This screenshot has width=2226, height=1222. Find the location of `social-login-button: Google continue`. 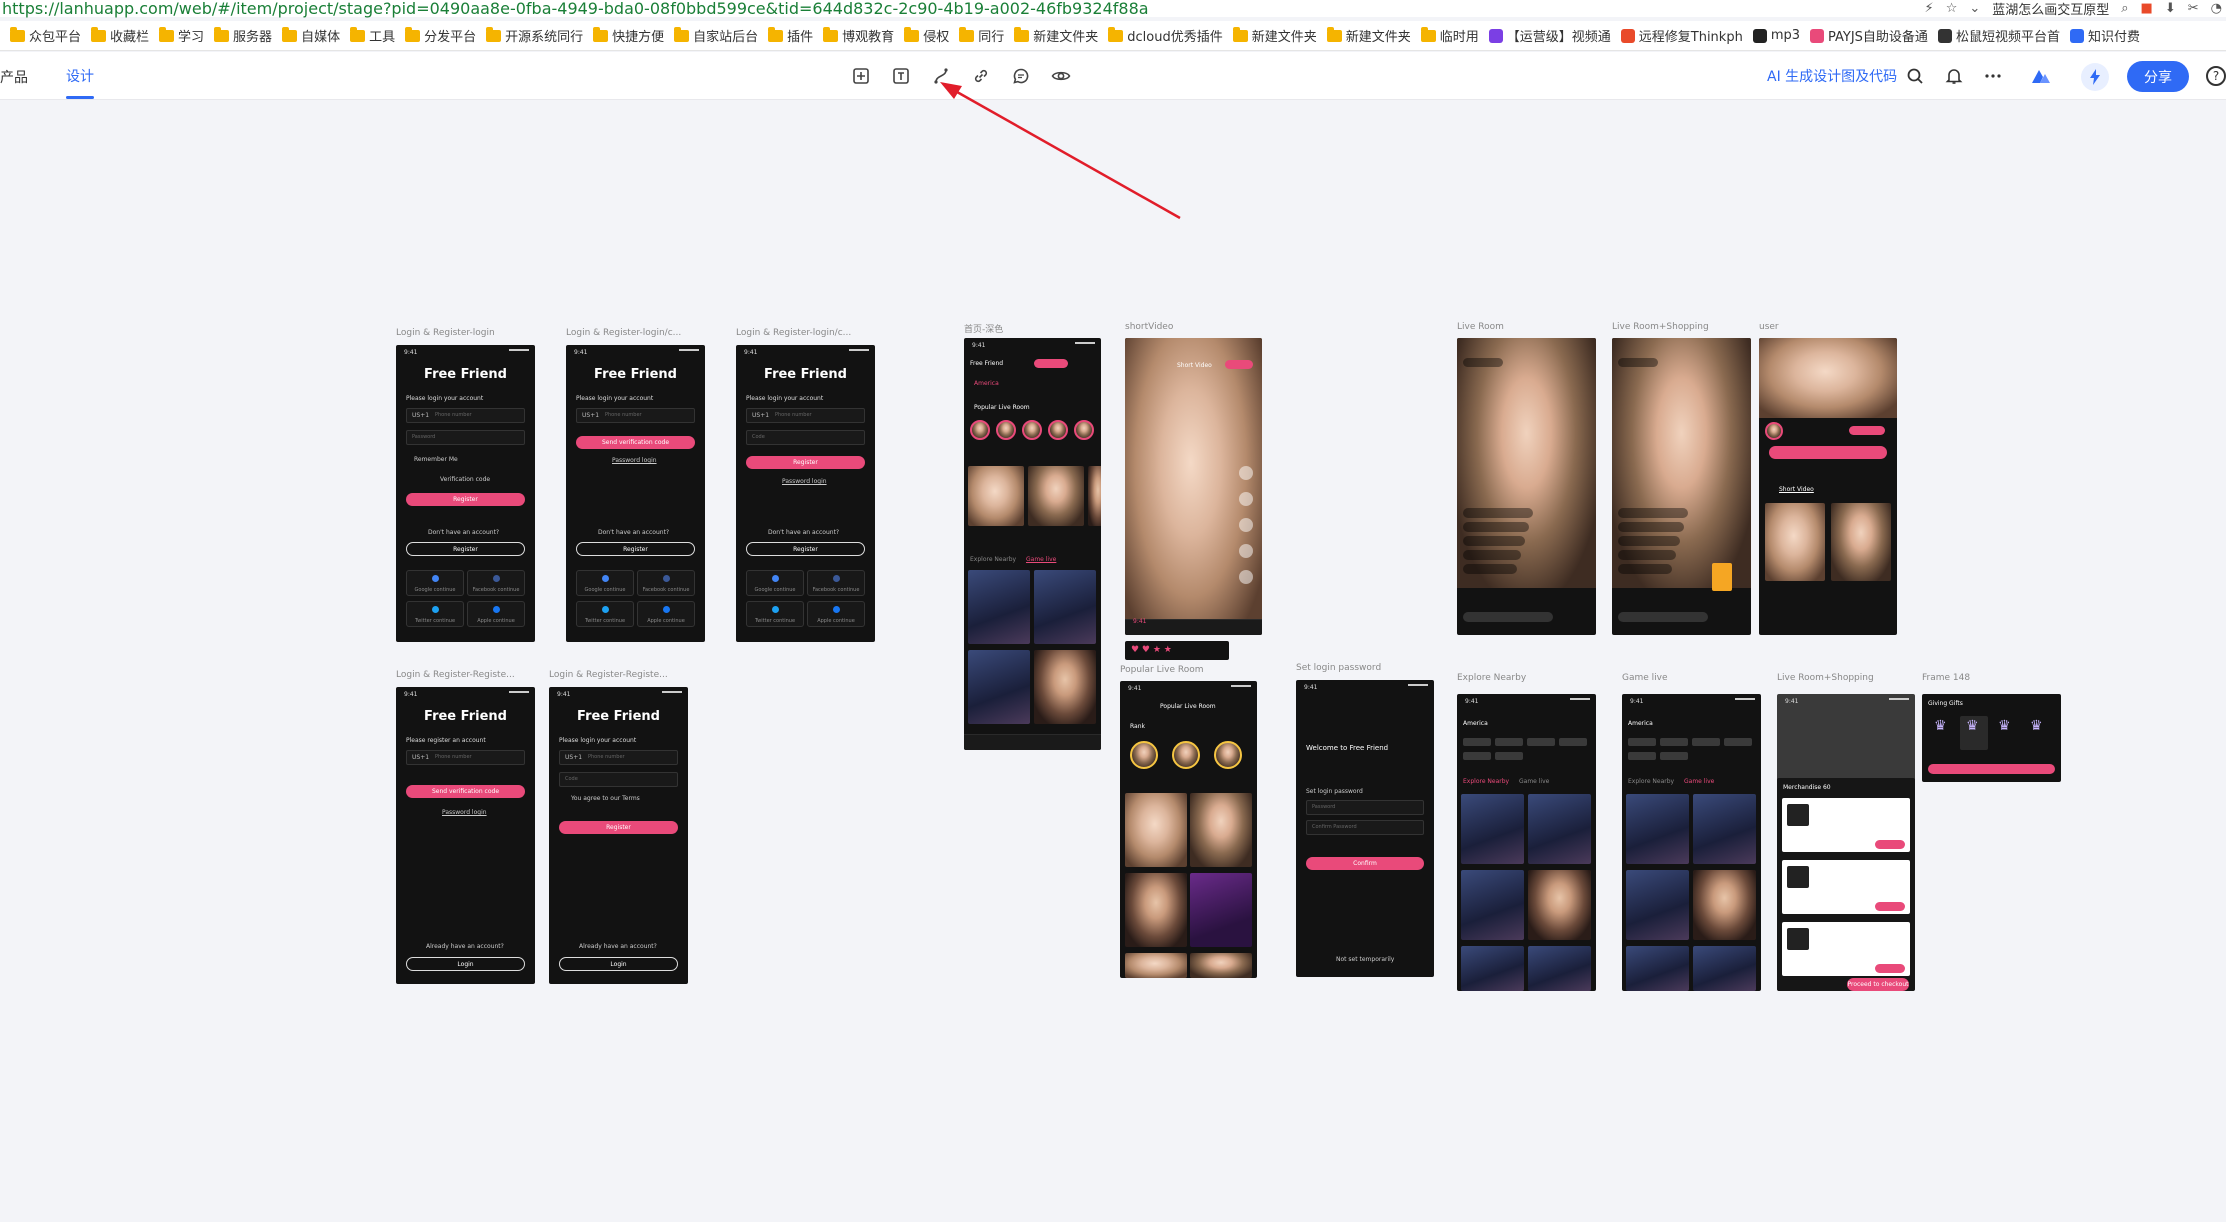

social-login-button: Google continue is located at coordinates (435, 583).